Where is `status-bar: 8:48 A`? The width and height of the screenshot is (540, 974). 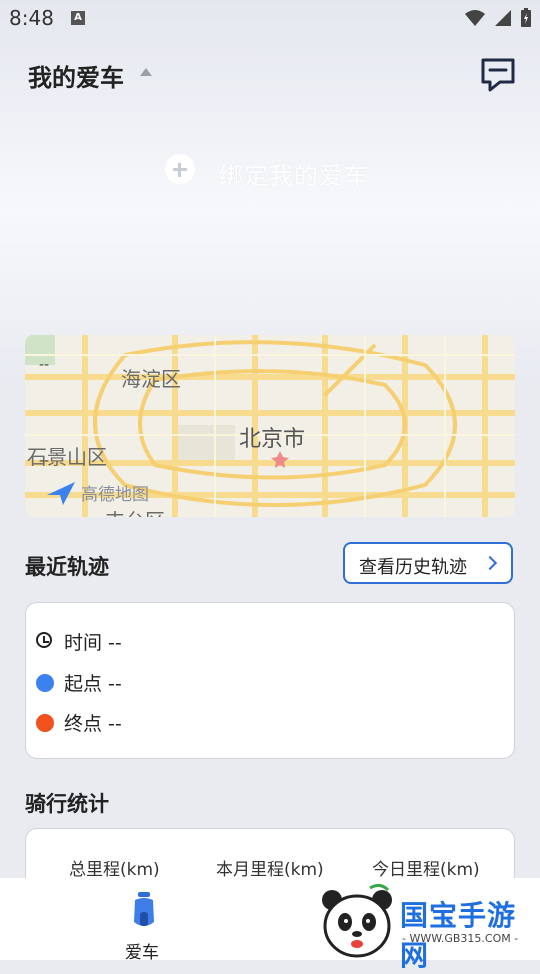 status-bar: 8:48 A is located at coordinates (270, 18).